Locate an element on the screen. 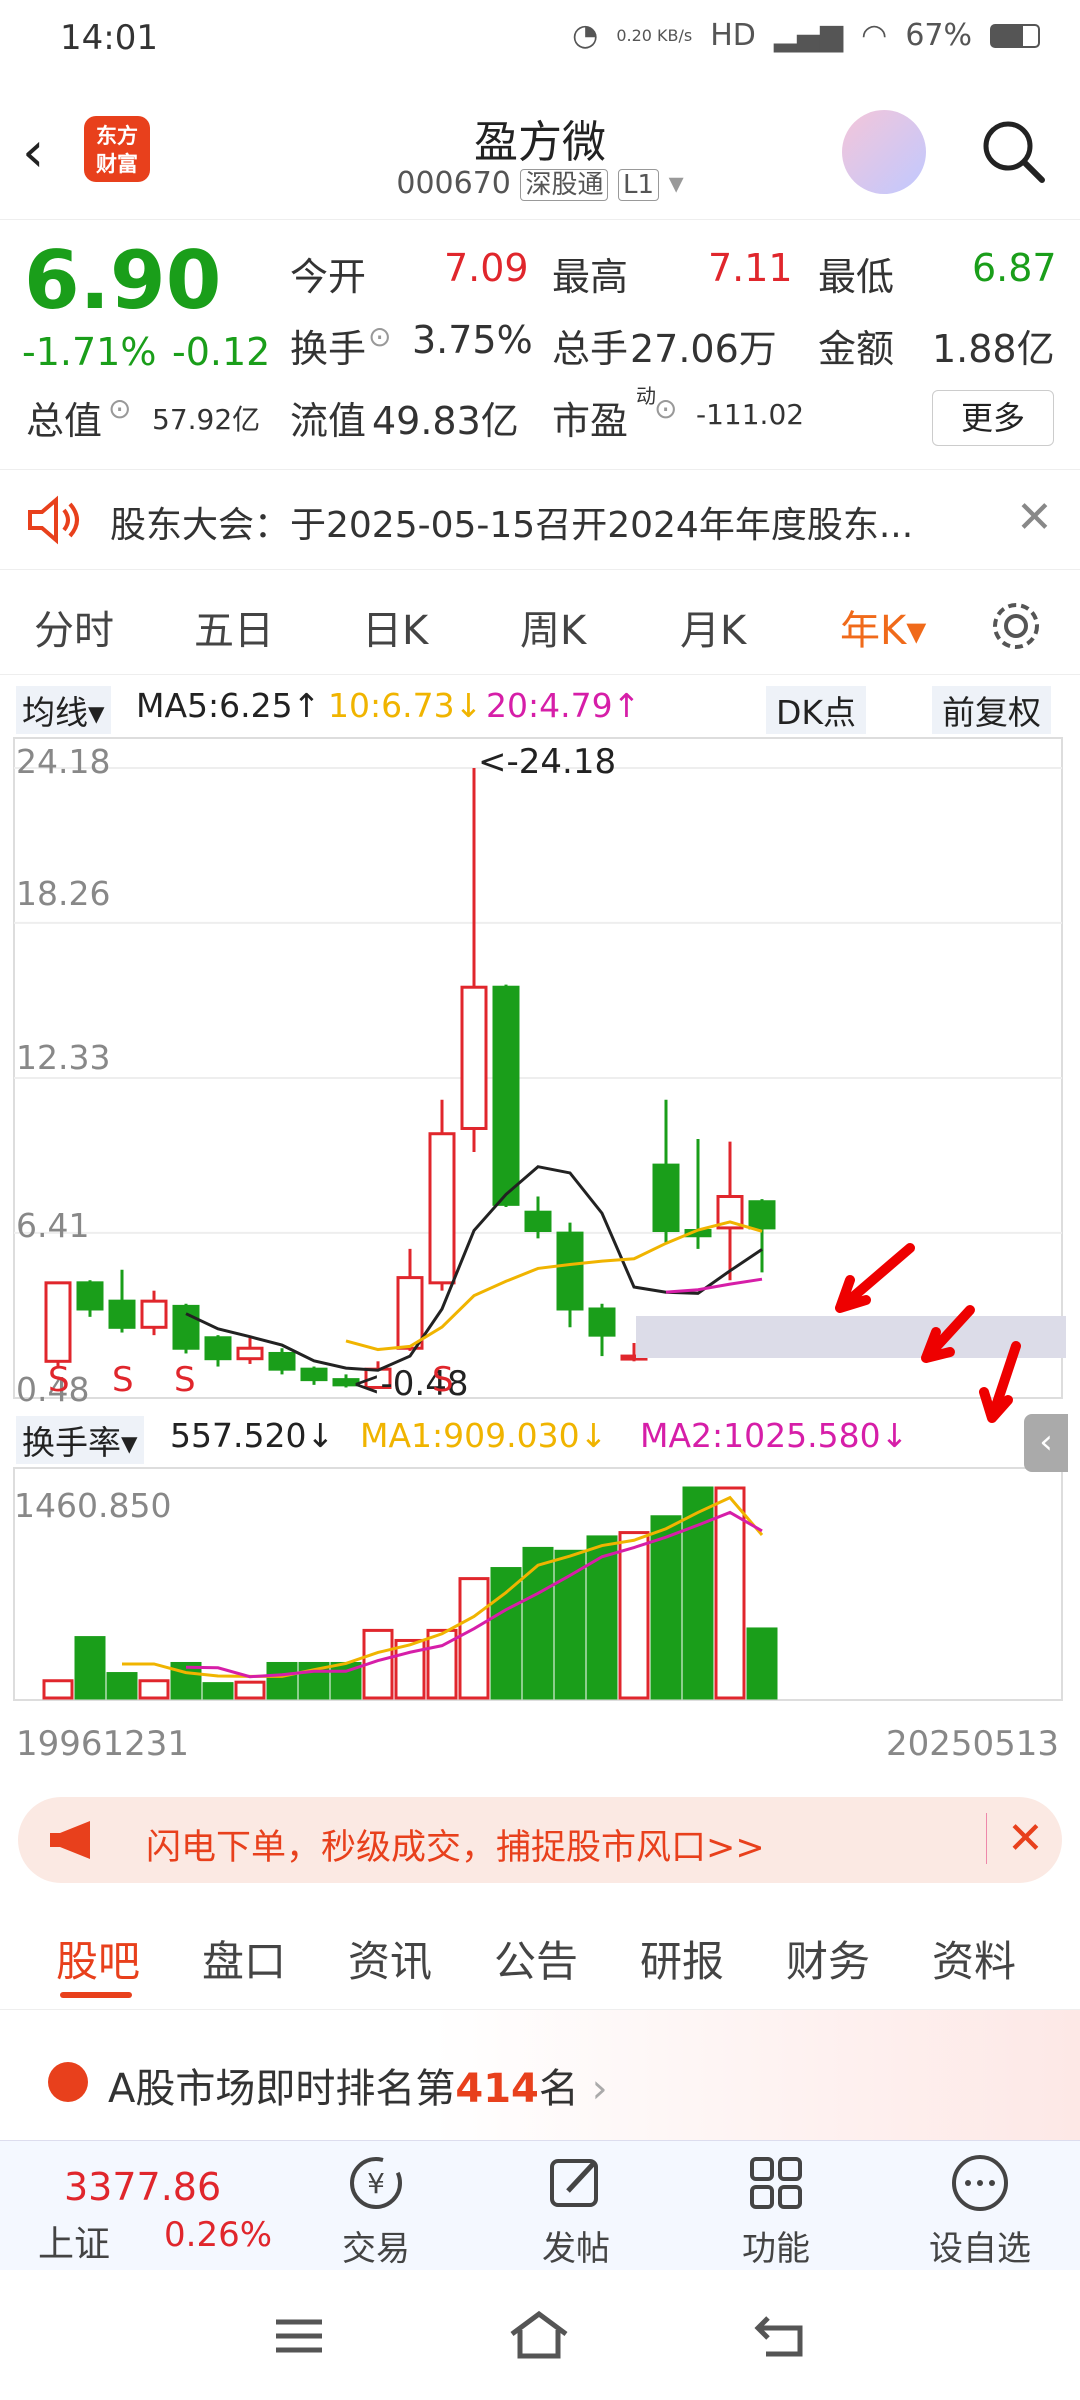 This screenshot has height=2400, width=1080. volume-max-label: 1460.850 is located at coordinates (93, 1505).